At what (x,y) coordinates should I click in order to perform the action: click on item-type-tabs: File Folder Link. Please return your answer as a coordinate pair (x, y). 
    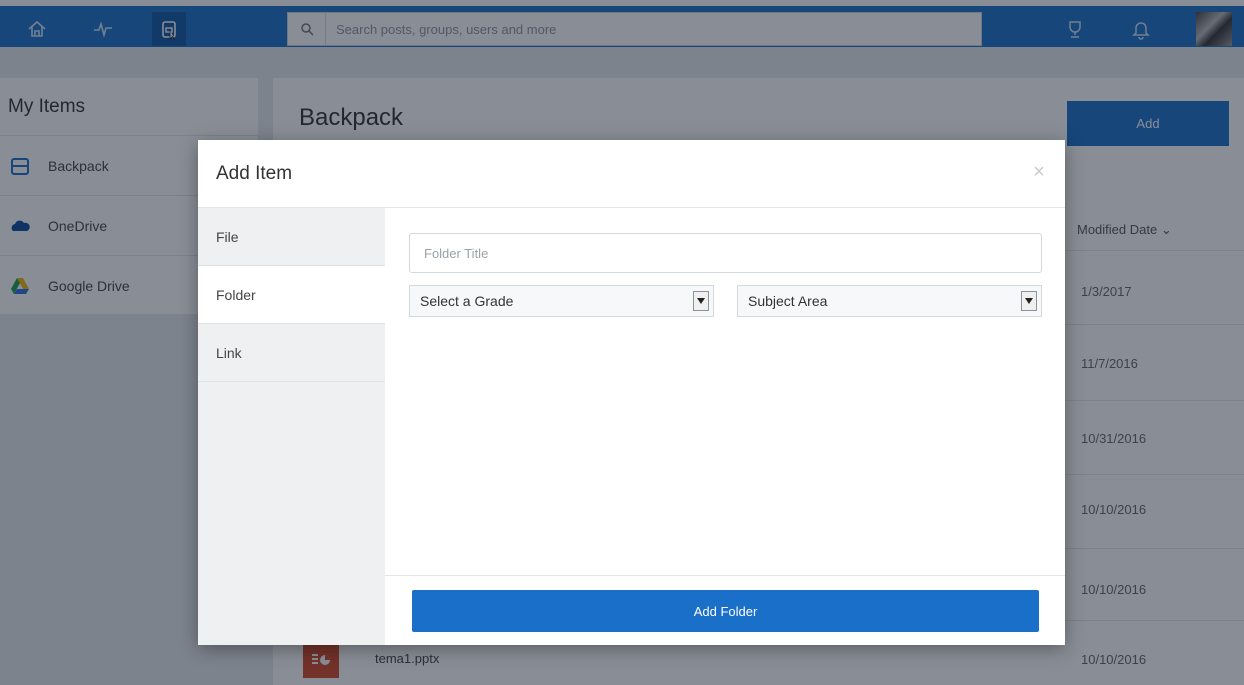
    Looking at the image, I should click on (291, 426).